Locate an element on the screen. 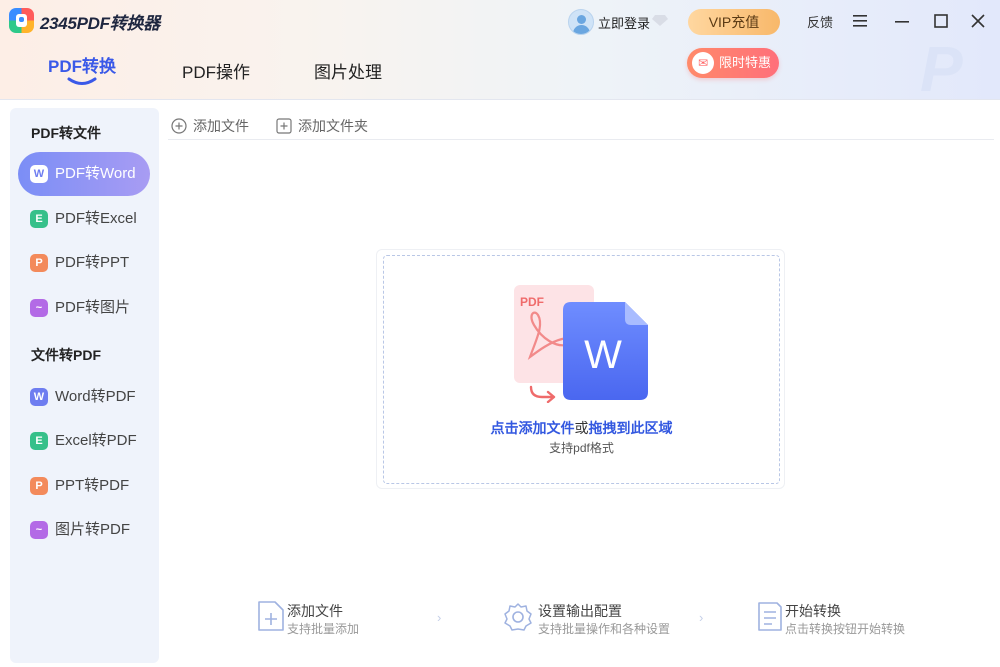 The height and width of the screenshot is (667, 1000). menu-icon is located at coordinates (860, 21).